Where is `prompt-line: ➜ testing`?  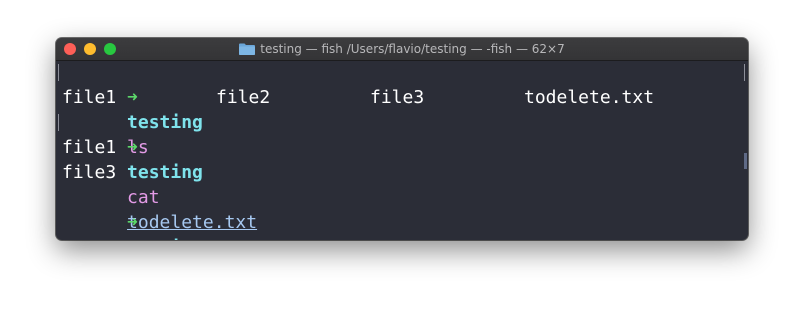 prompt-line: ➜ testing is located at coordinates (138, 212).